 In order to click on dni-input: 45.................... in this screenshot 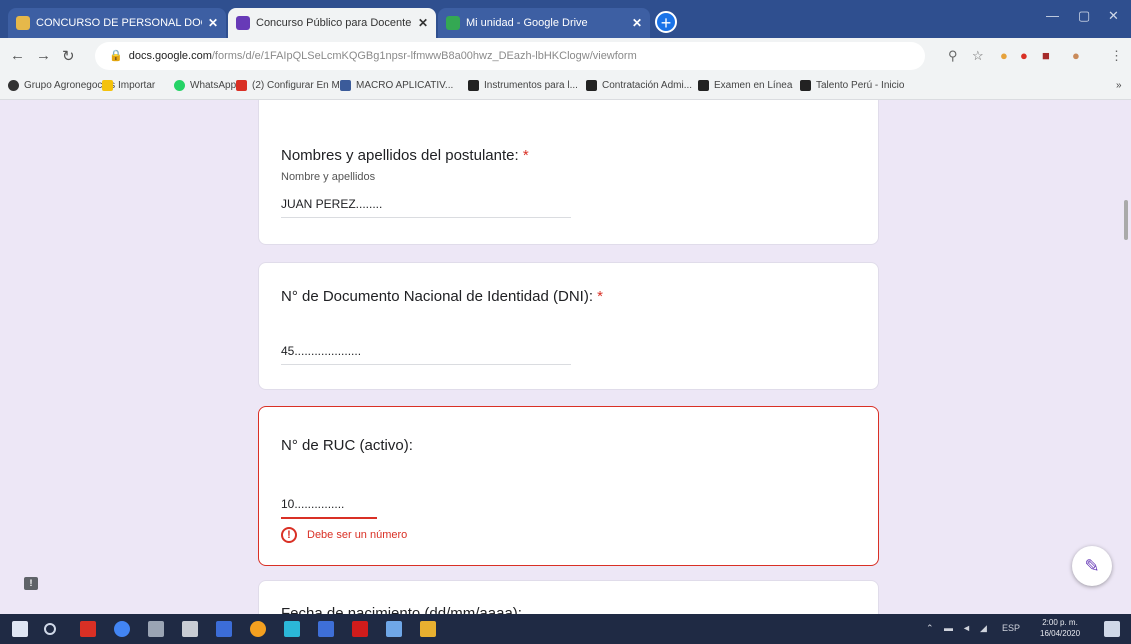, I will do `click(426, 354)`.